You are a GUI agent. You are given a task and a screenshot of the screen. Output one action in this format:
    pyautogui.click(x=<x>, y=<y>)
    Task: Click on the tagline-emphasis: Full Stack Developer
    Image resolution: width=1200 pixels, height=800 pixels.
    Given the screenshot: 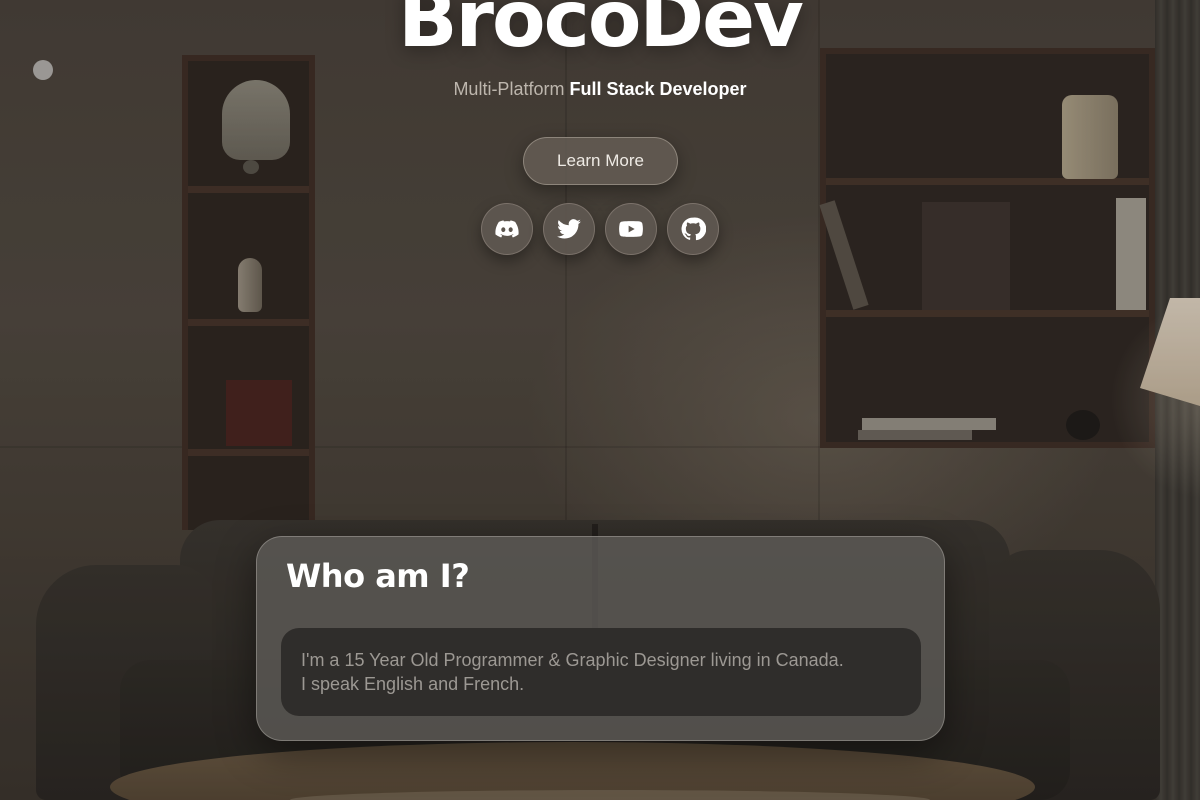 What is the action you would take?
    pyautogui.click(x=658, y=89)
    